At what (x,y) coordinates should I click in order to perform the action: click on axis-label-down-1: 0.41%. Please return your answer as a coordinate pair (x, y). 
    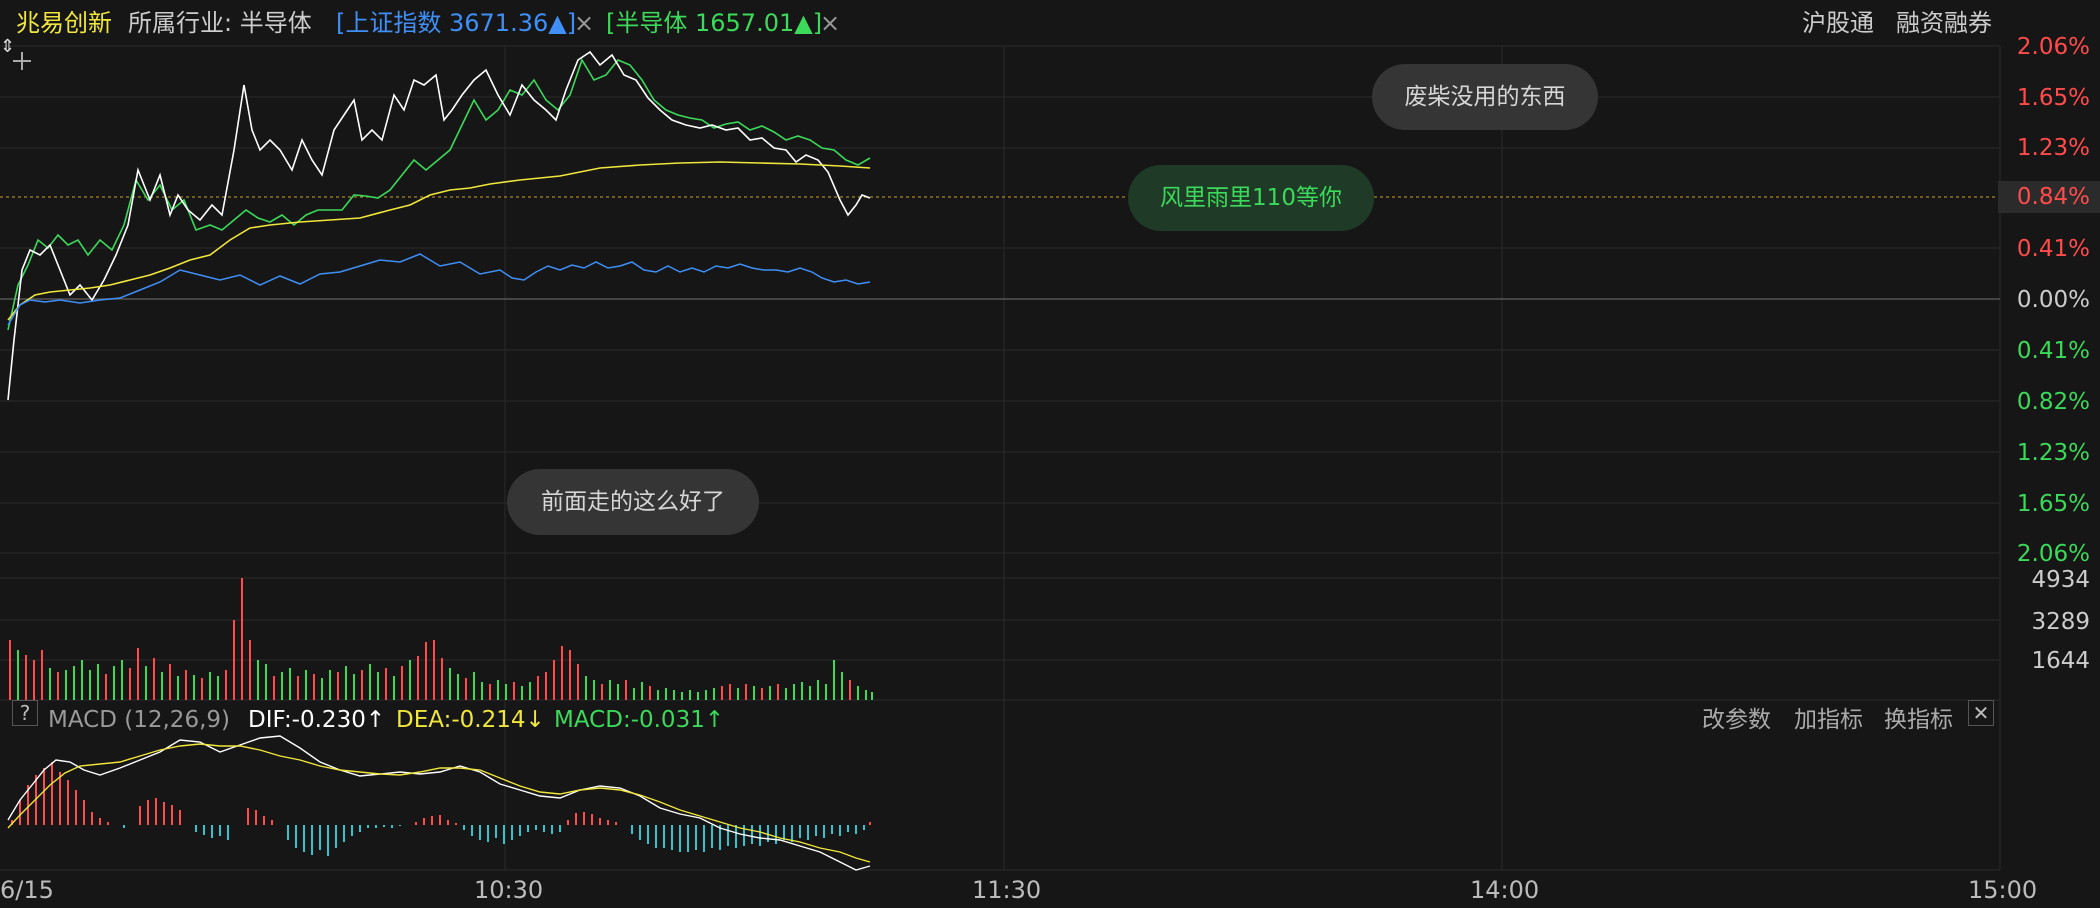
    Looking at the image, I should click on (2053, 351).